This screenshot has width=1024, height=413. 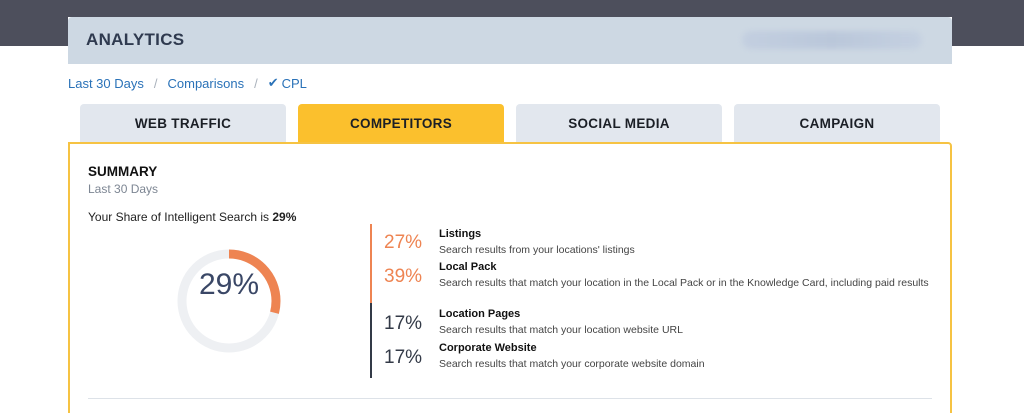 What do you see at coordinates (180, 217) in the screenshot?
I see `share-label: Your Share of Intelligent Search is` at bounding box center [180, 217].